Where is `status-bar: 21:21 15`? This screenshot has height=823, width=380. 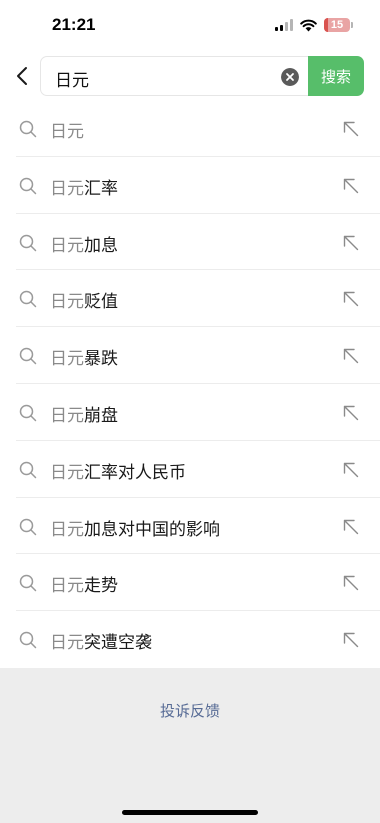 status-bar: 21:21 15 is located at coordinates (190, 25).